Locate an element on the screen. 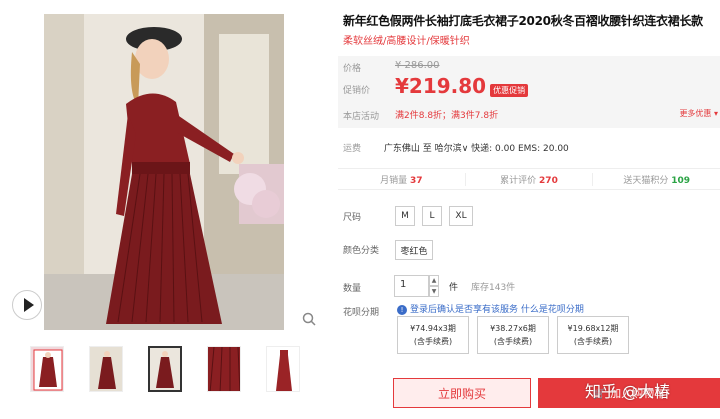 This screenshot has height=419, width=720. store-activity-label: 本店活动 is located at coordinates (361, 117).